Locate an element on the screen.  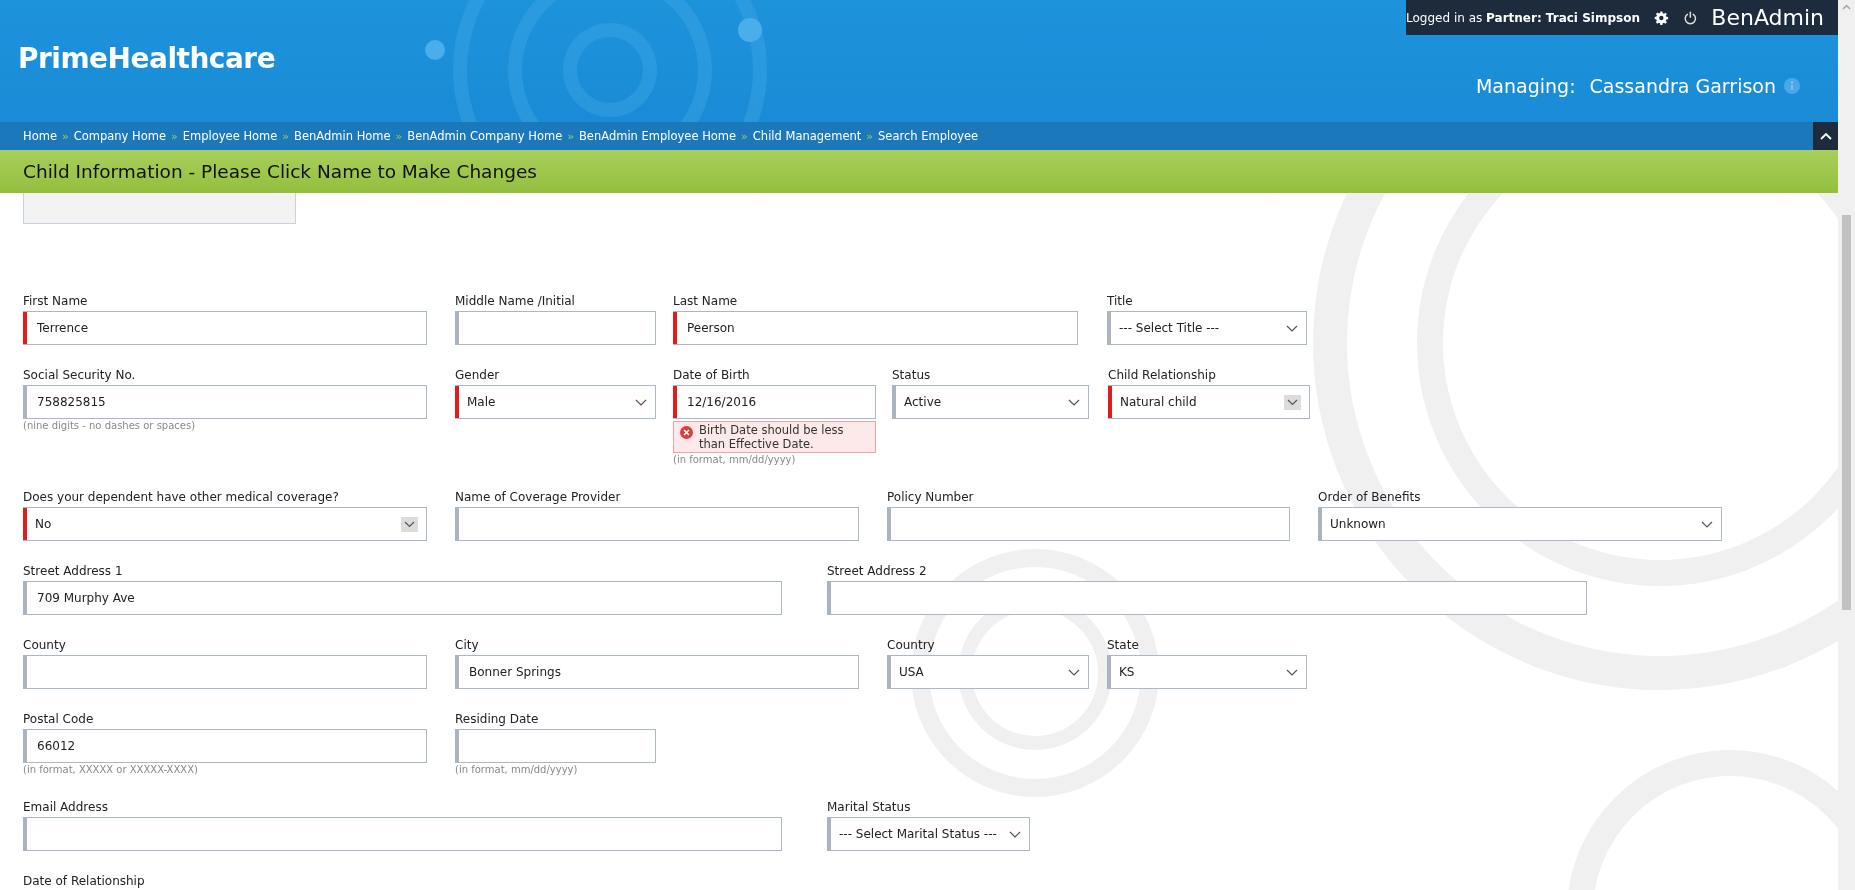
dropdown-field: Active is located at coordinates (990, 402).